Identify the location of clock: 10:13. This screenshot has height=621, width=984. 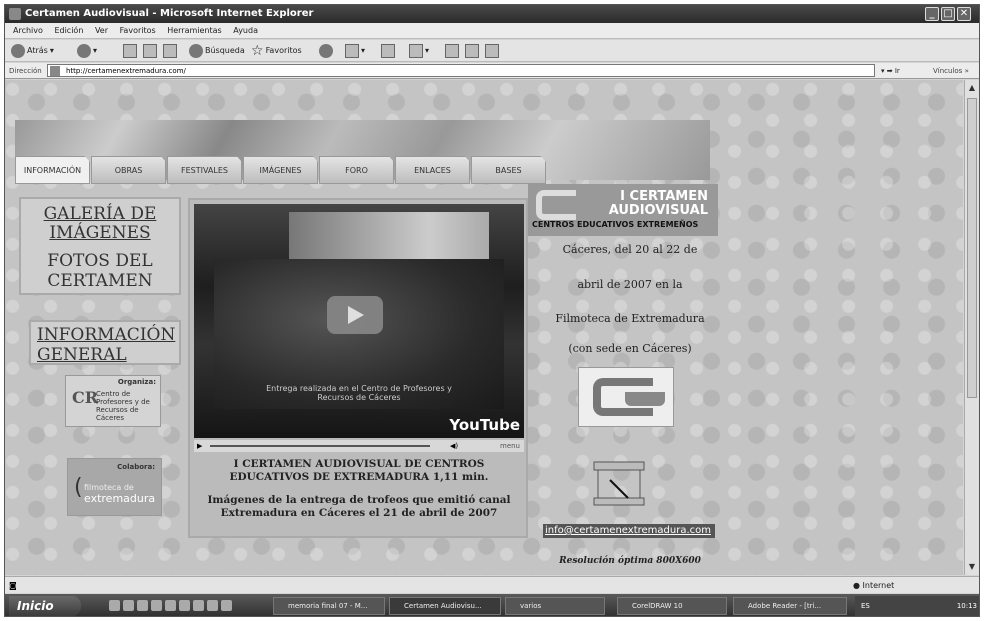
(966, 606).